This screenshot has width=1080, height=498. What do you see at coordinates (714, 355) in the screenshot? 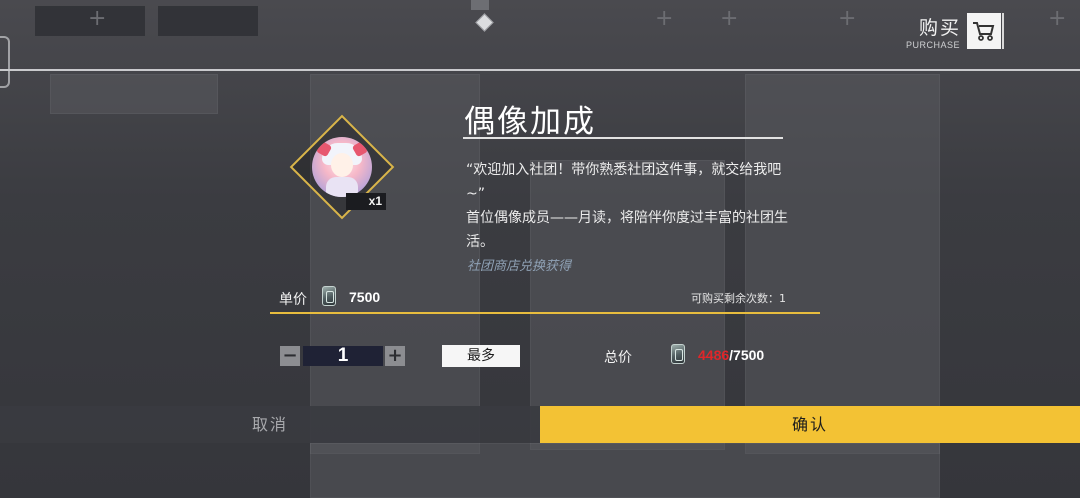
I see `owned-amount: 4486` at bounding box center [714, 355].